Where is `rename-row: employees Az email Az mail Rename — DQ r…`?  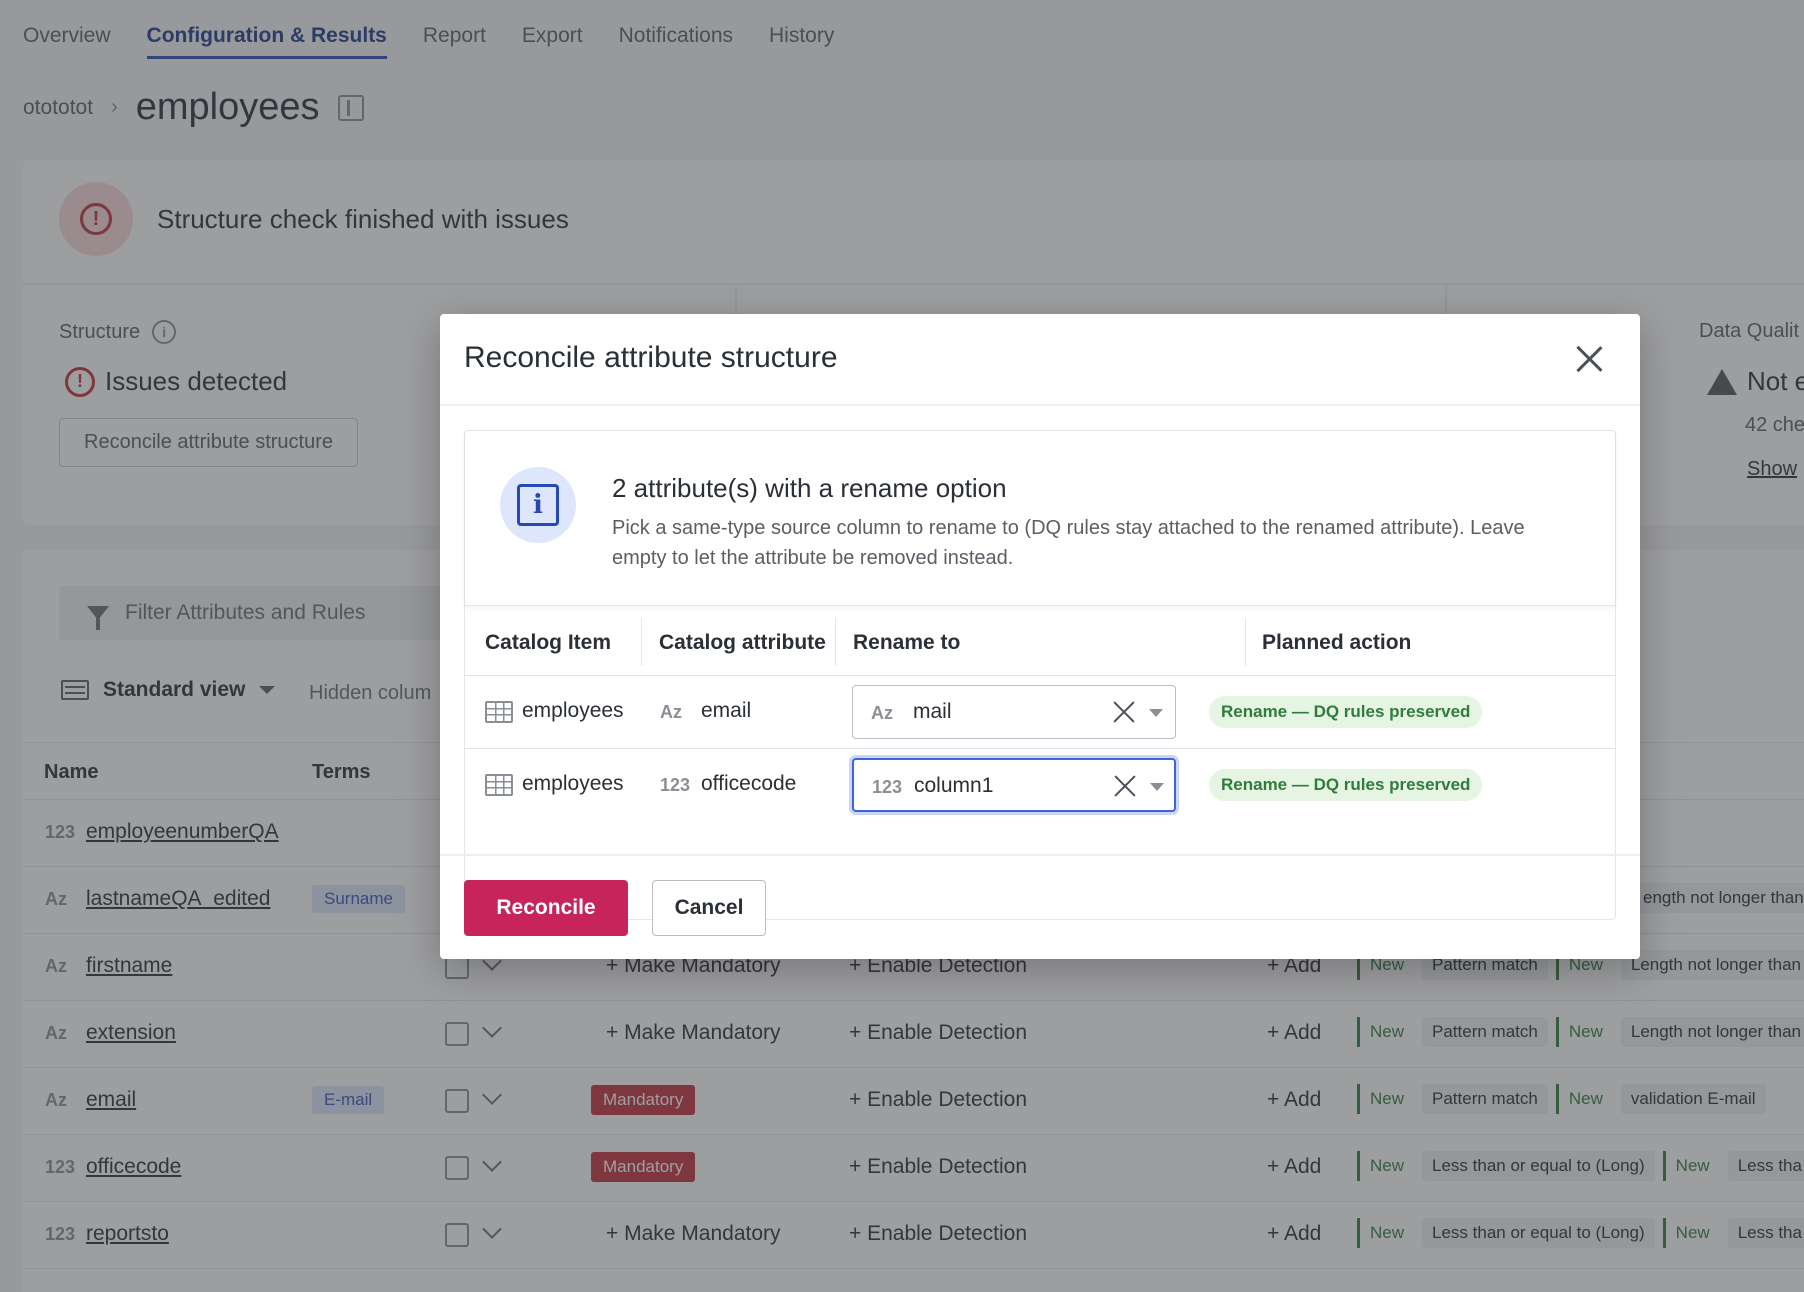
rename-row: employees Az email Az mail Rename — DQ r… is located at coordinates (1040, 712).